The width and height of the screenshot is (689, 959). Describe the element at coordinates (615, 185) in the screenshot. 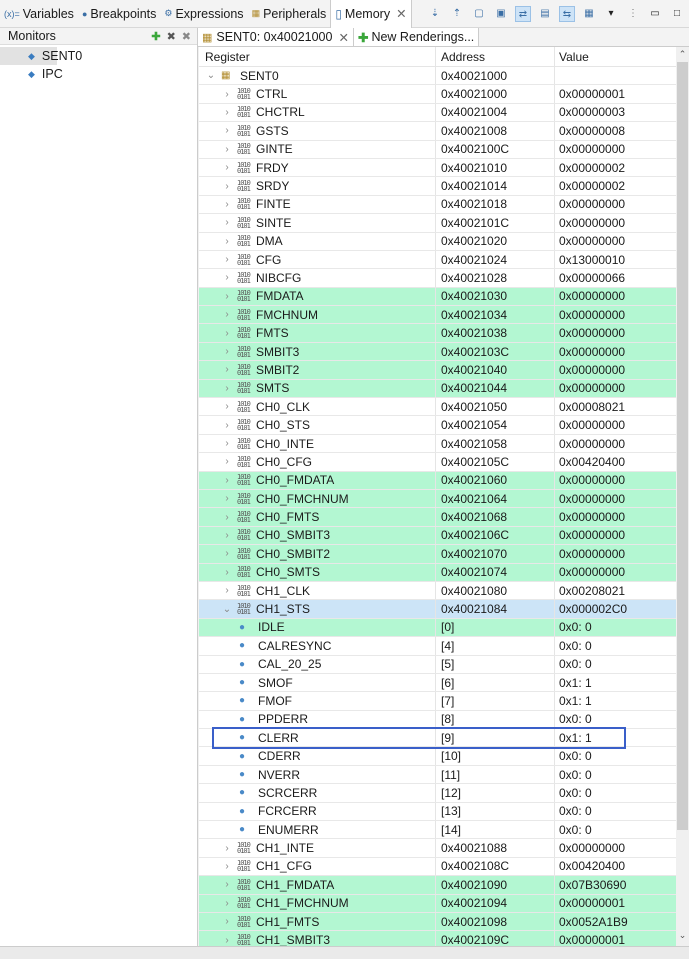

I see `register-value: 0x00000002` at that location.